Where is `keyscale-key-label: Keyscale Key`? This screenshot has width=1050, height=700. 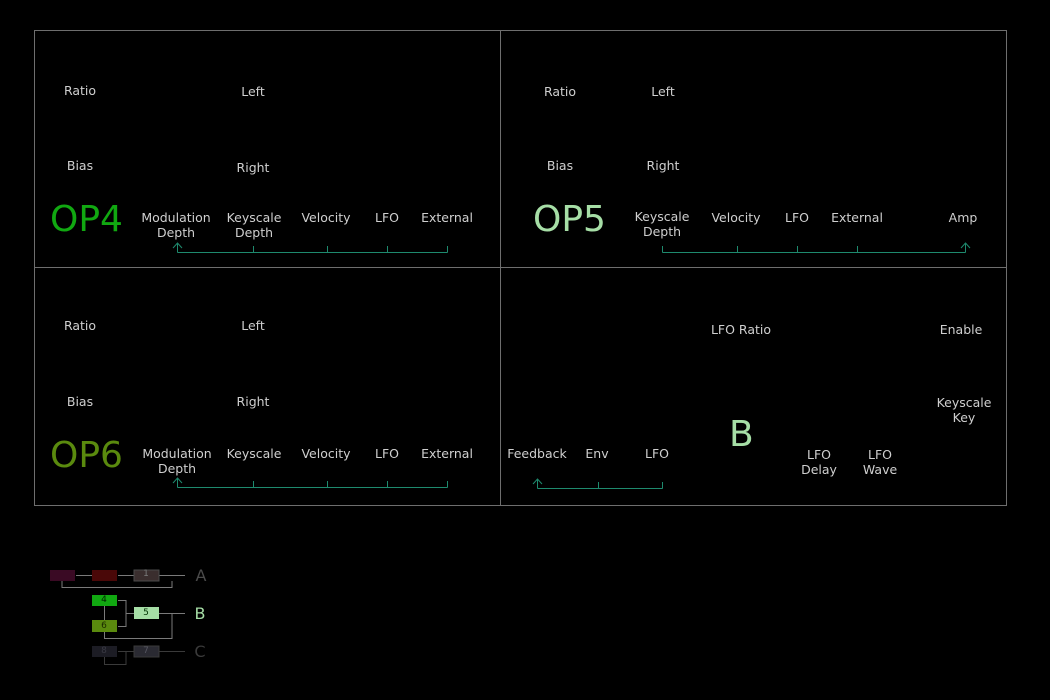
keyscale-key-label: Keyscale Key is located at coordinates (964, 410).